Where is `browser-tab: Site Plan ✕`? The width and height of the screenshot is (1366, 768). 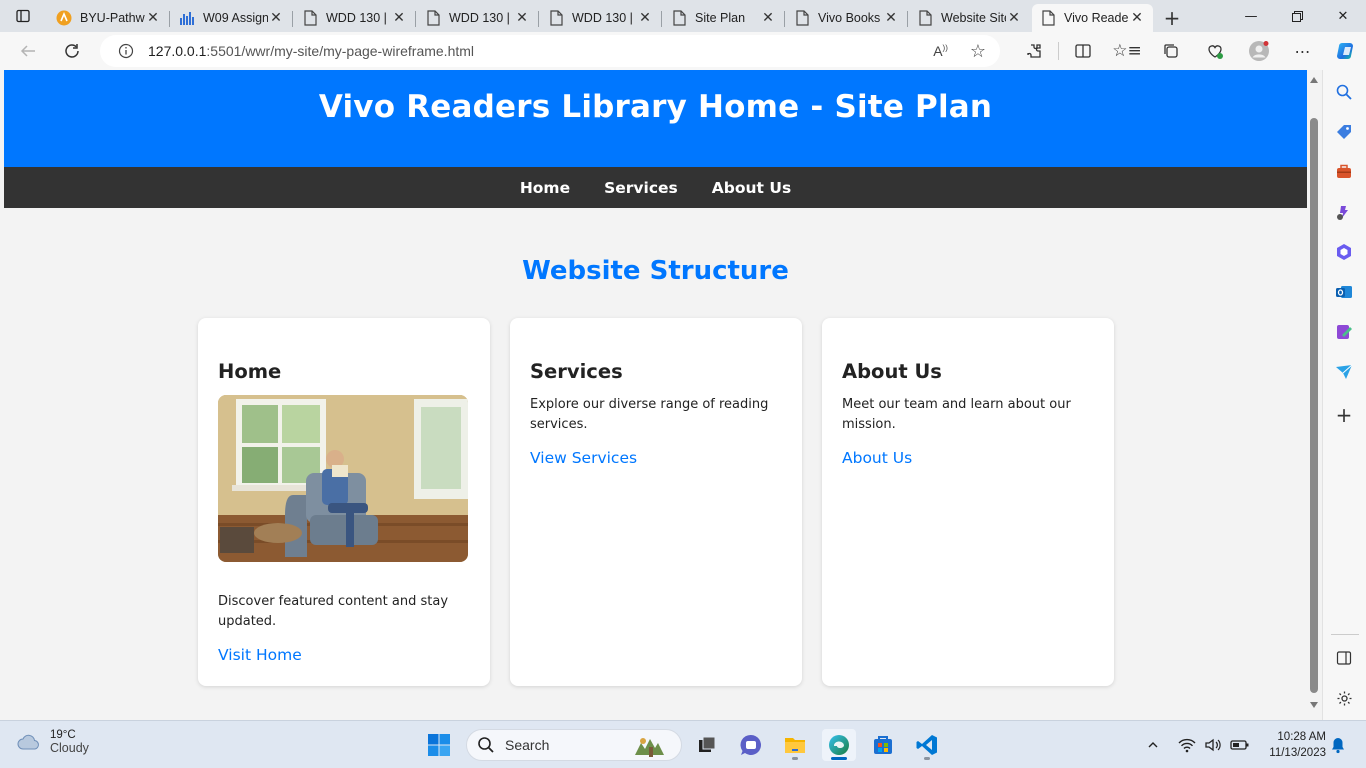 browser-tab: Site Plan ✕ is located at coordinates (722, 18).